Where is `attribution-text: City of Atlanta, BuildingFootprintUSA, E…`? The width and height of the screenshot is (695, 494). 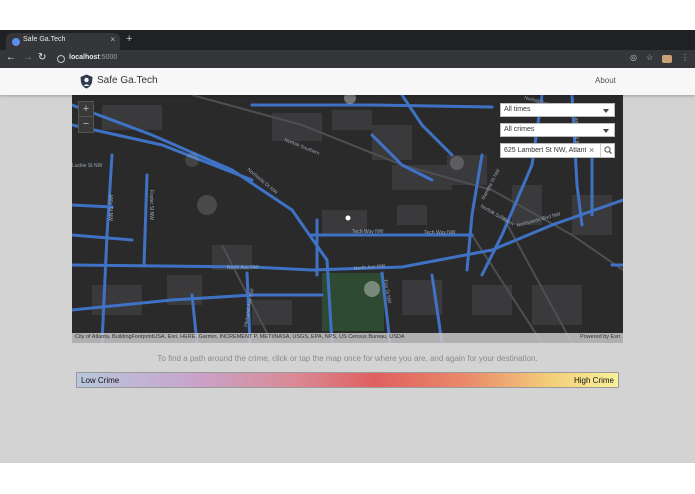
attribution-text: City of Atlanta, BuildingFootprintUSA, E… is located at coordinates (240, 337).